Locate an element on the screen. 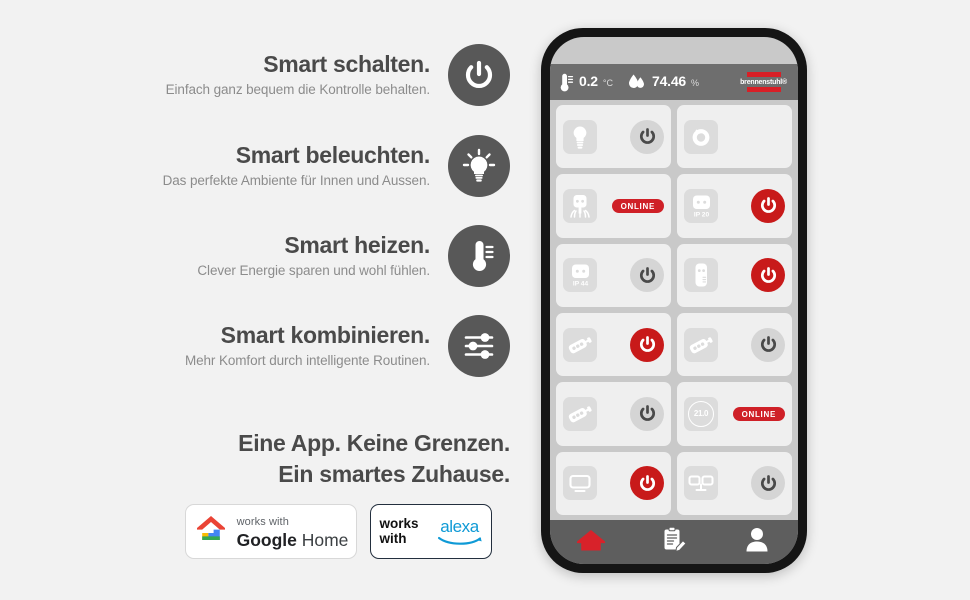  garden-socket-icon is located at coordinates (580, 205).